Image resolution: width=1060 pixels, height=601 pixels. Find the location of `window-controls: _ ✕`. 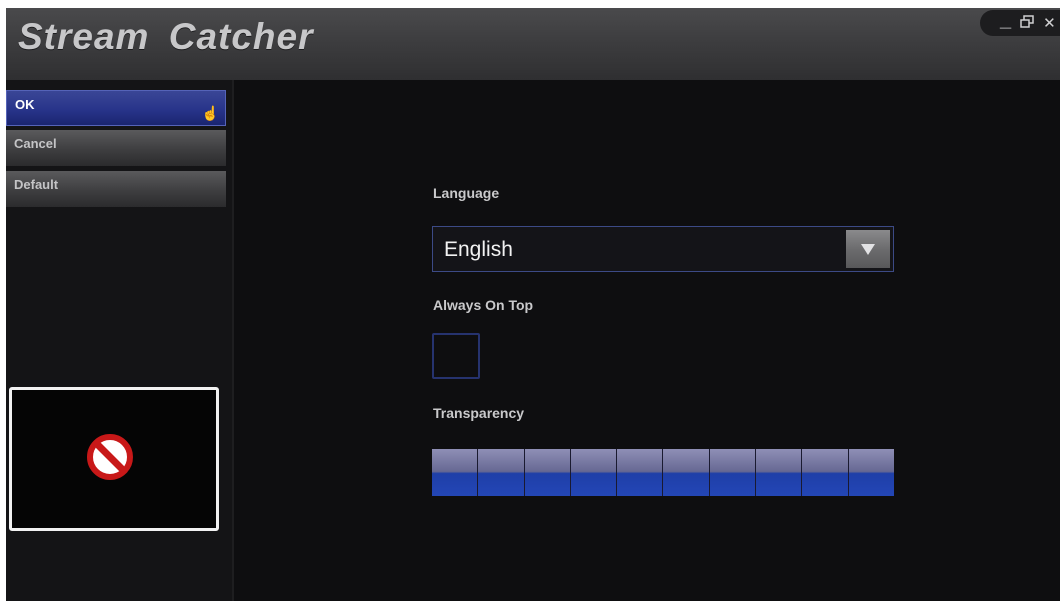

window-controls: _ ✕ is located at coordinates (1020, 23).